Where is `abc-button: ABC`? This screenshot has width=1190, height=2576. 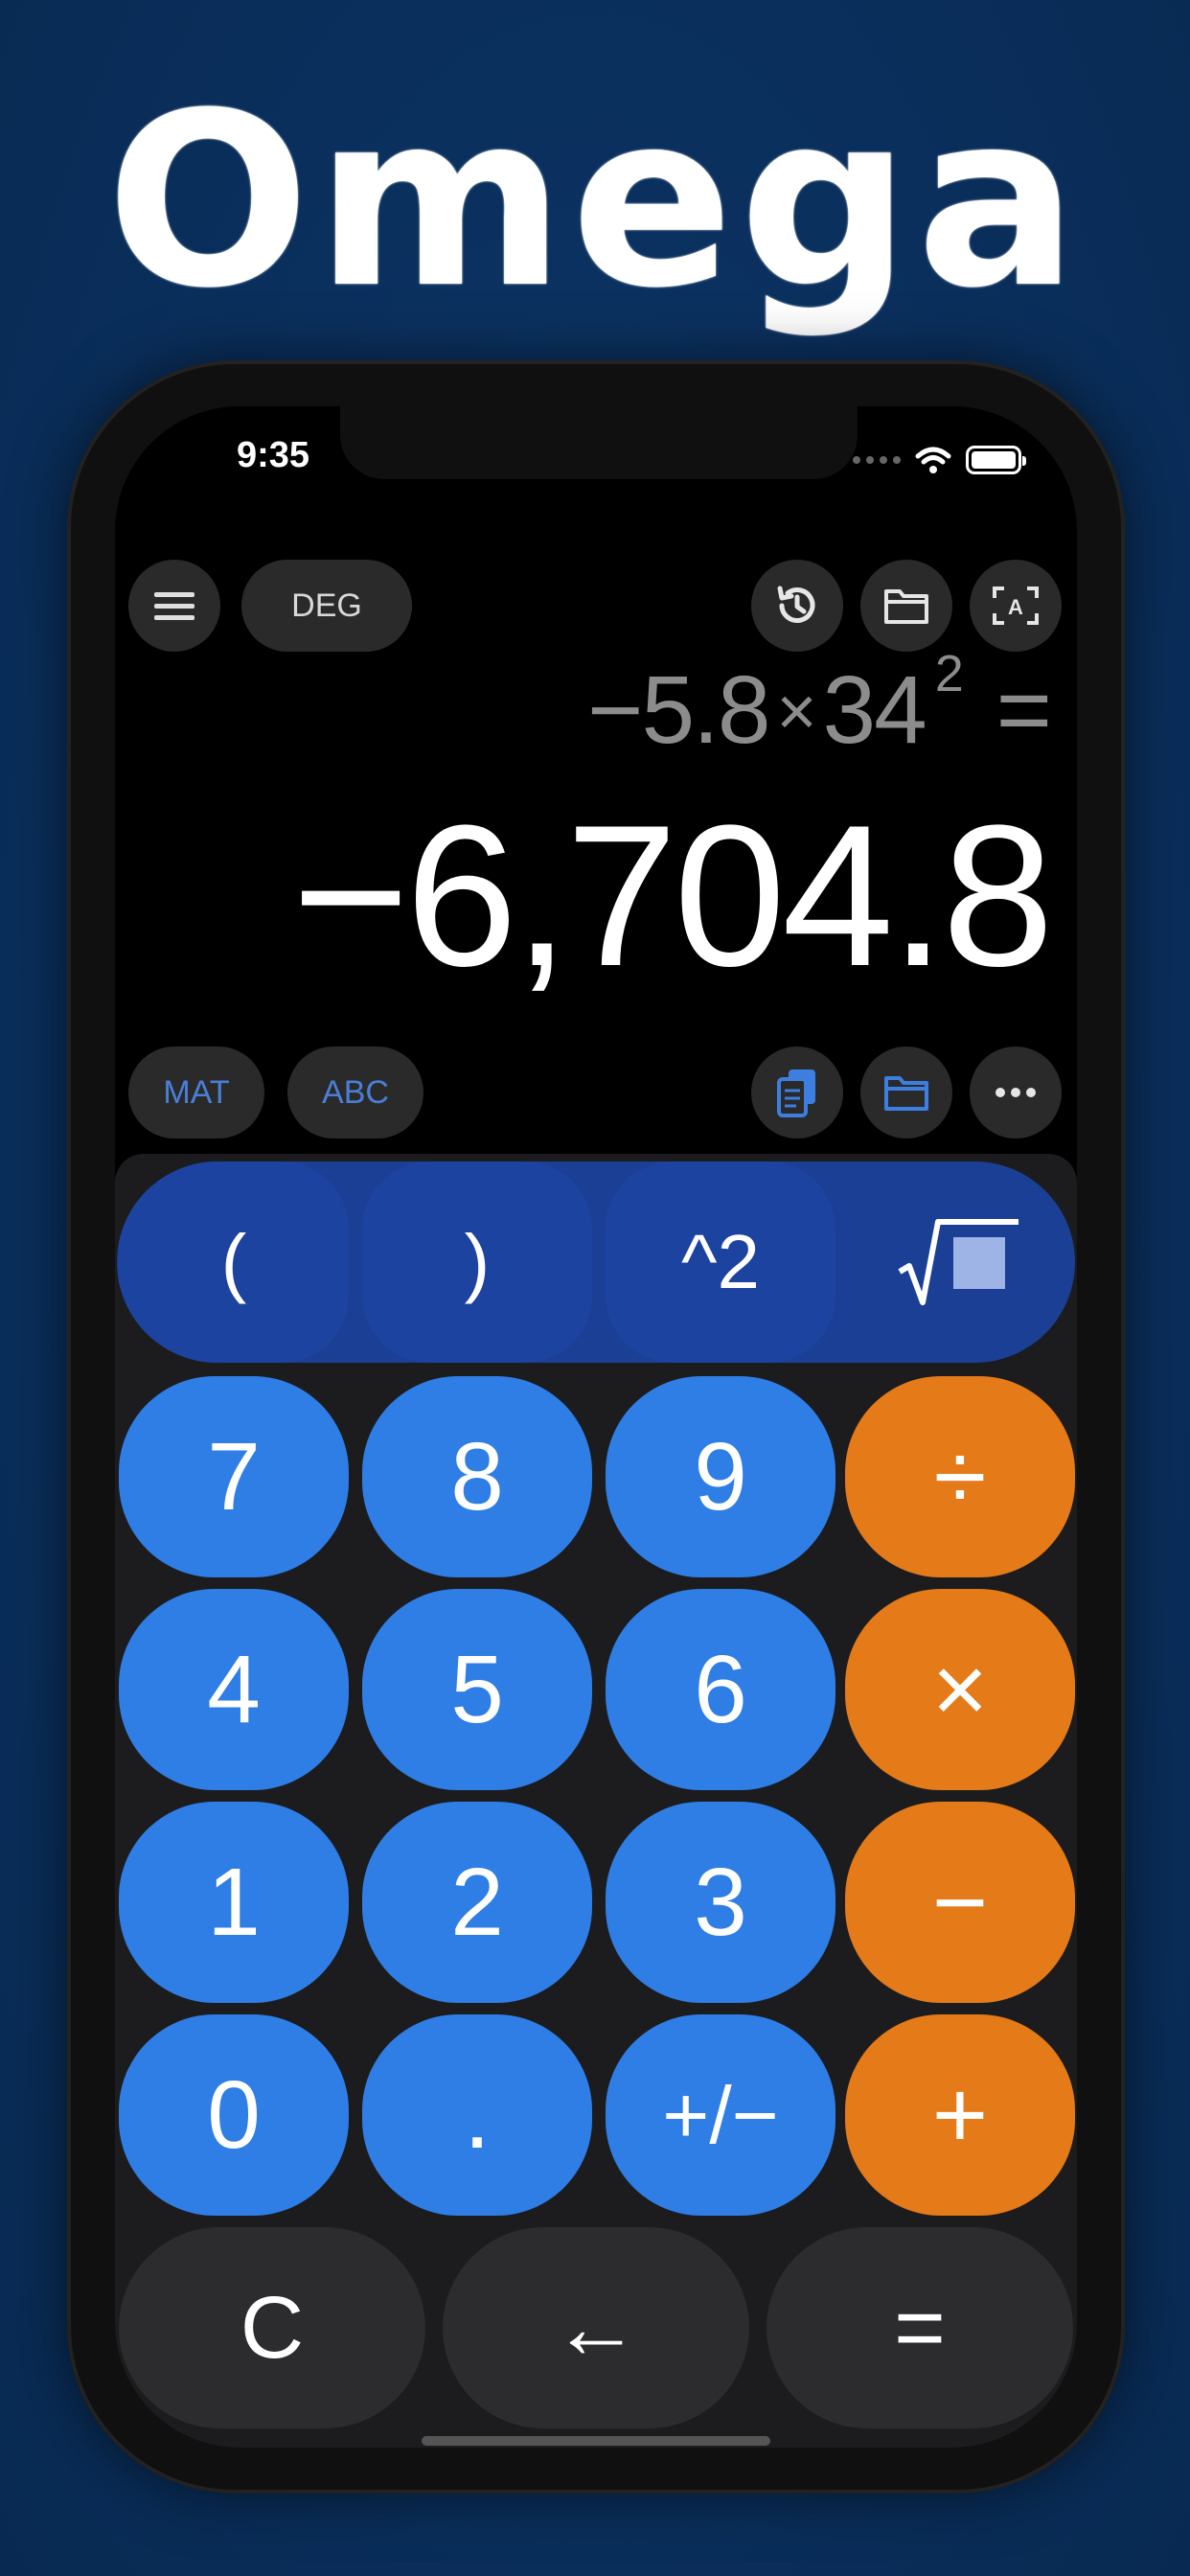 abc-button: ABC is located at coordinates (355, 1092).